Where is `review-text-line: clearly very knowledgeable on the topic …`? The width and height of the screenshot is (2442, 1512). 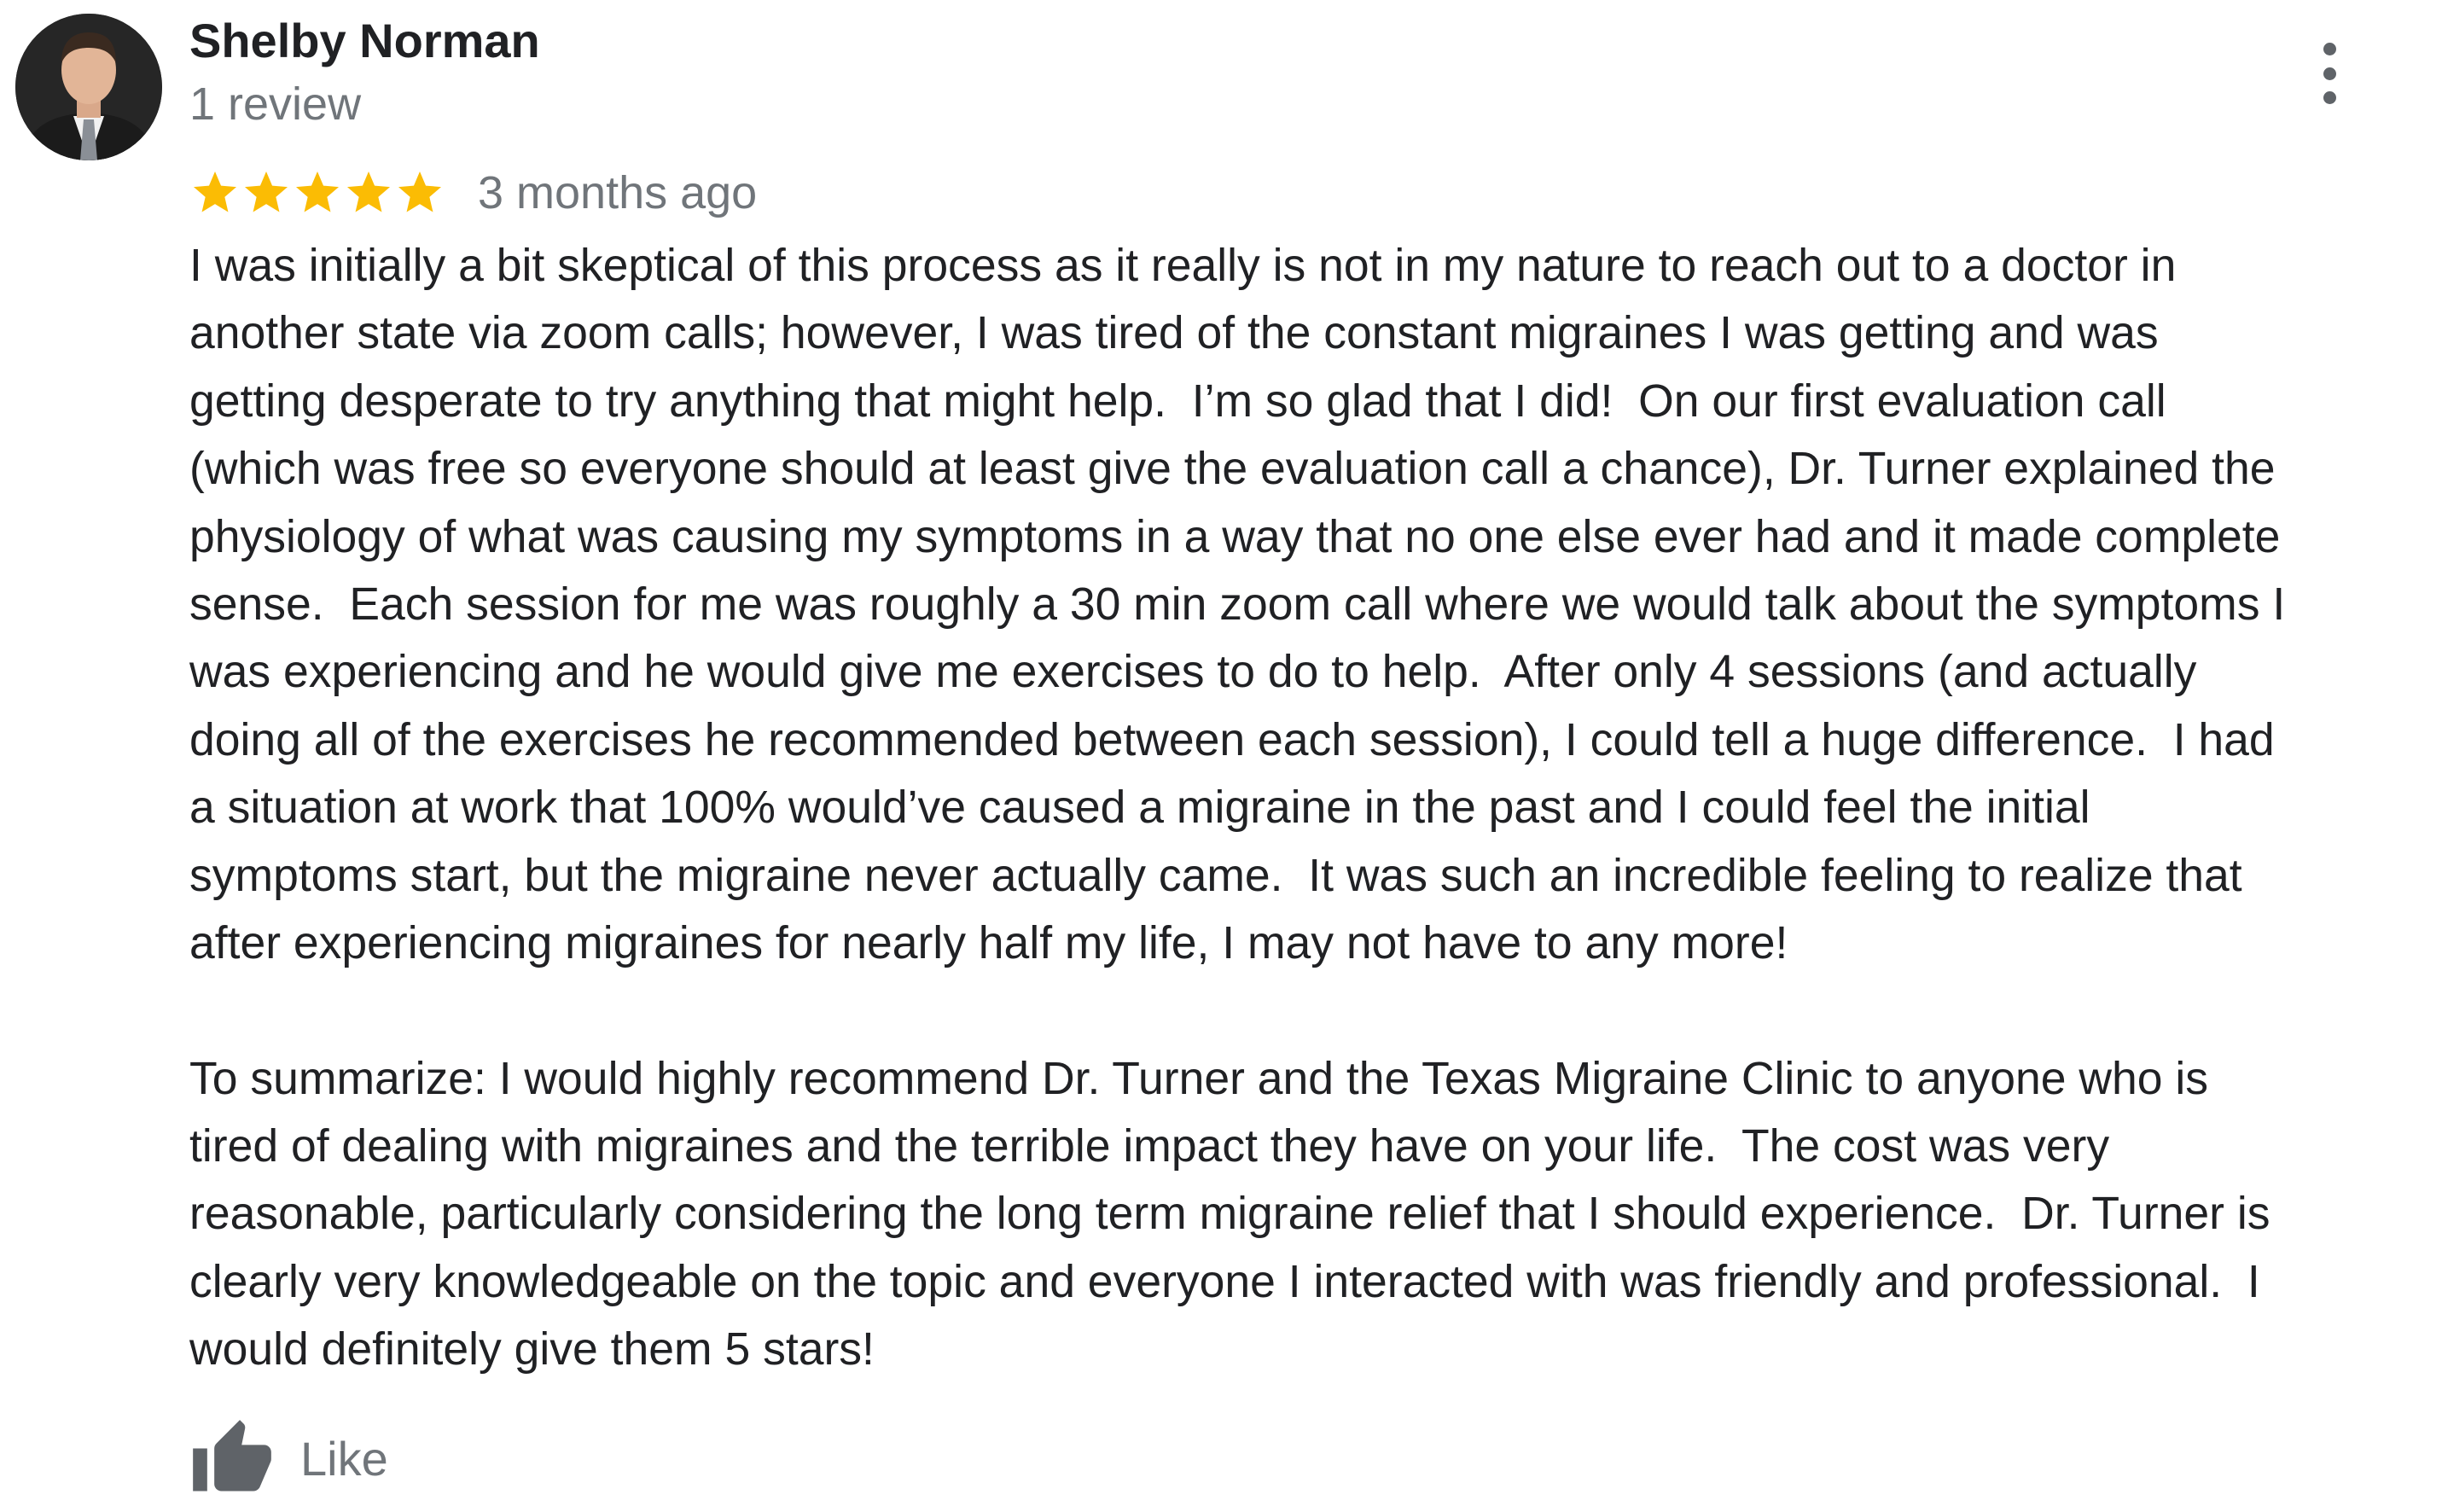 review-text-line: clearly very knowledgeable on the topic … is located at coordinates (1224, 1281).